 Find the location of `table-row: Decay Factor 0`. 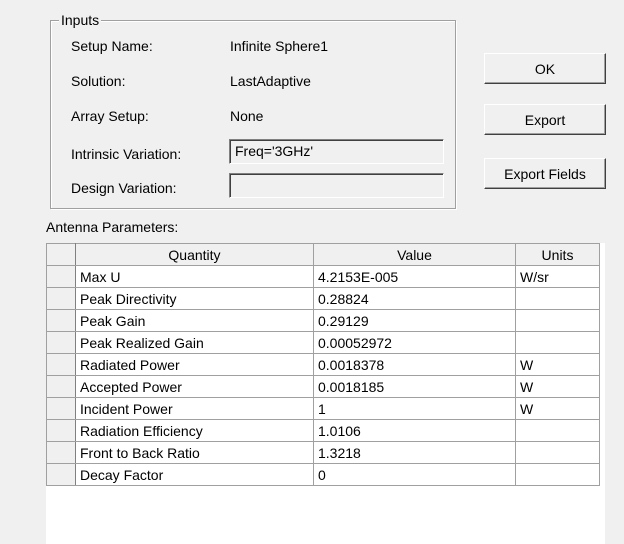

table-row: Decay Factor 0 is located at coordinates (323, 474).